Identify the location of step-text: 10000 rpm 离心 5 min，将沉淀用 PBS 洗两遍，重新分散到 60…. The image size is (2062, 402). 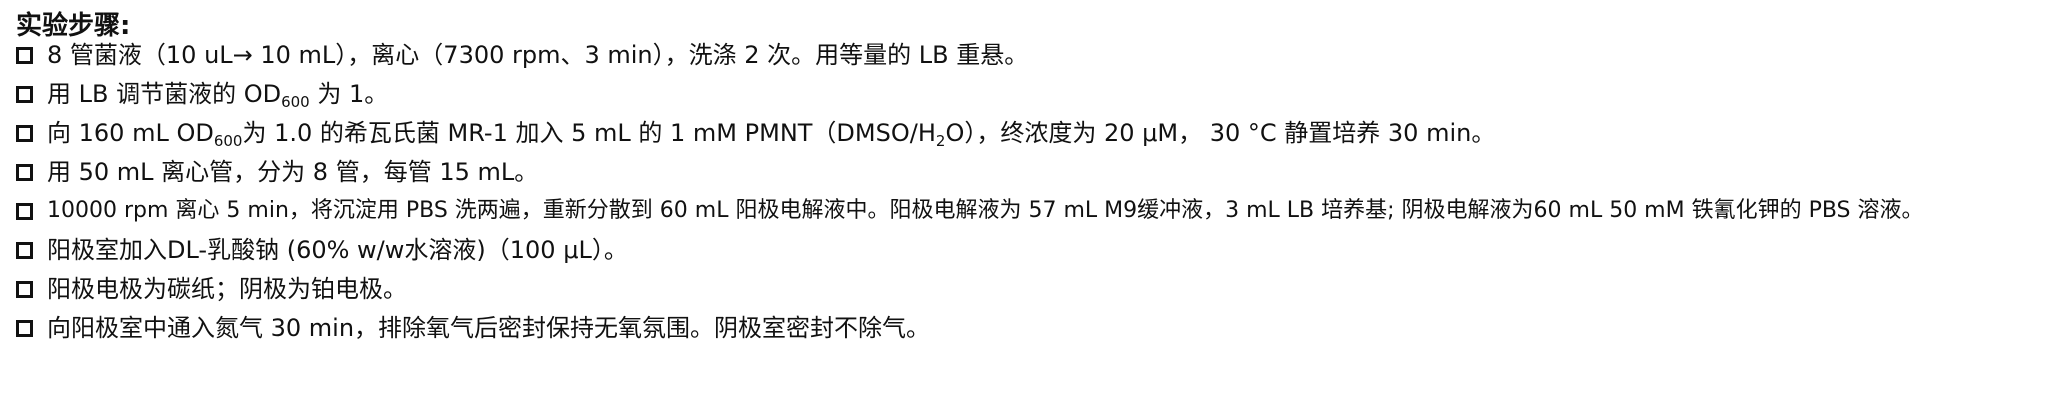
(985, 210).